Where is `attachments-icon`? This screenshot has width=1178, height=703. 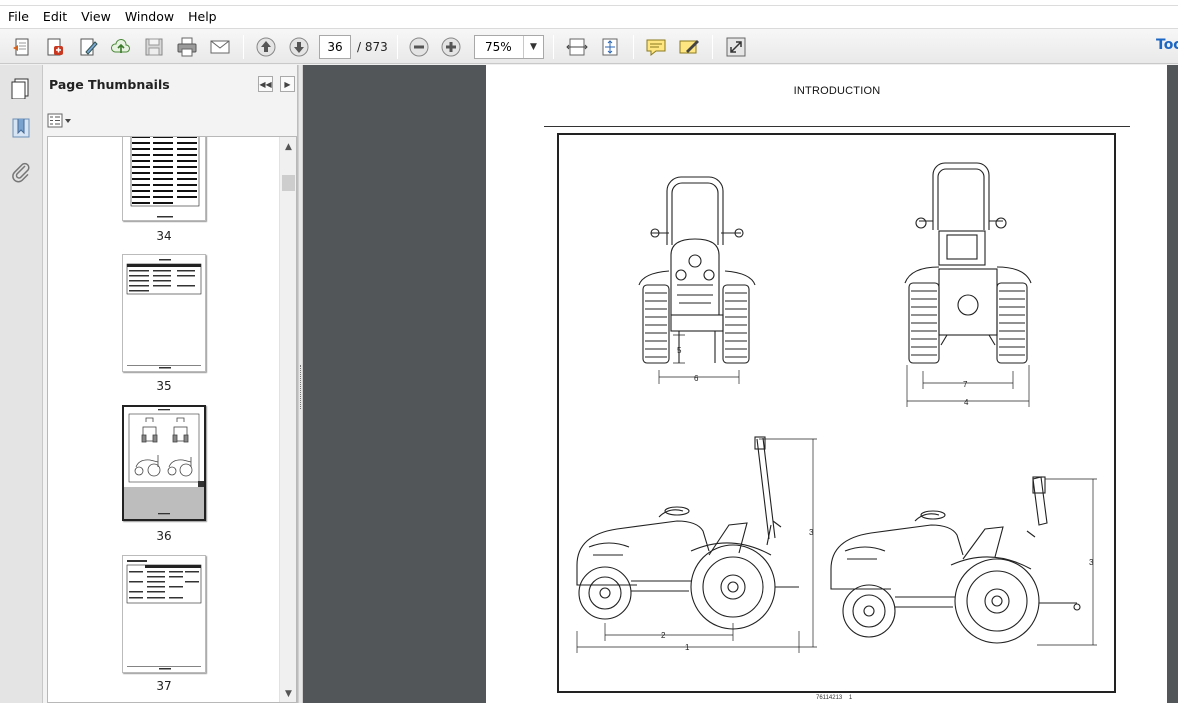
attachments-icon is located at coordinates (21, 172).